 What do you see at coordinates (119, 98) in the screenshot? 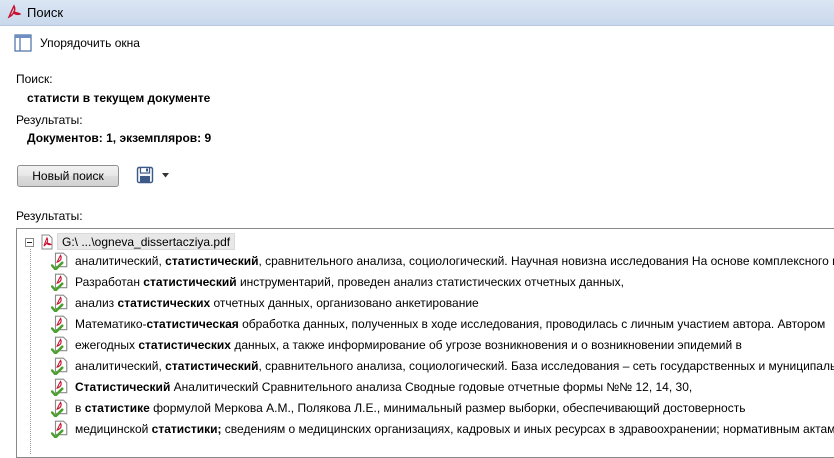
I see `search-query: статисти в текущем документе` at bounding box center [119, 98].